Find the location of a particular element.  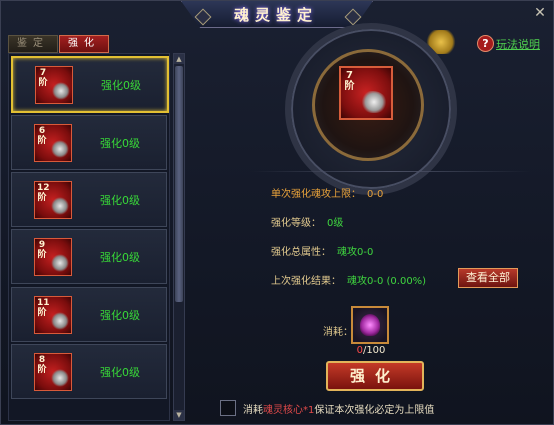

stat-label: 强化等级： is located at coordinates (296, 223).